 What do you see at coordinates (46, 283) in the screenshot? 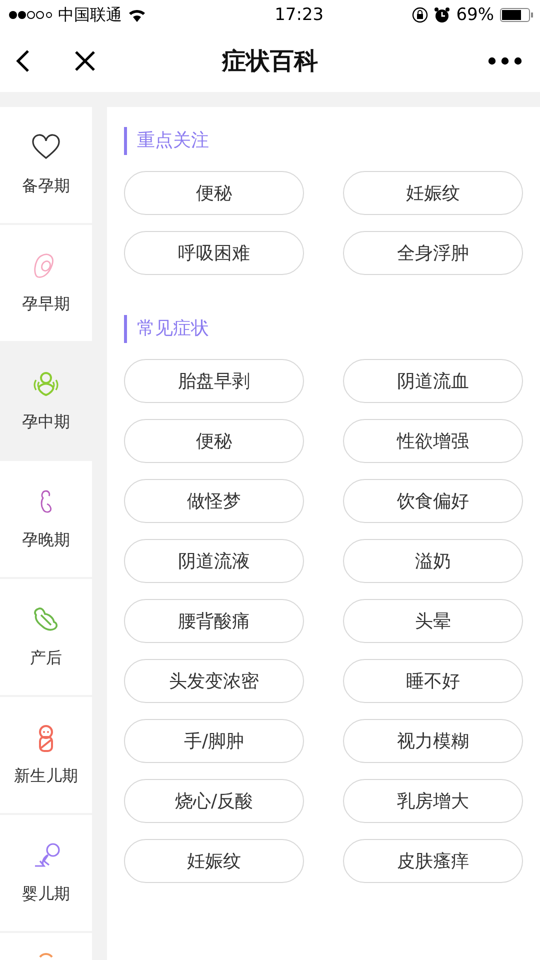
I see `sidebar-item: 孕早期` at bounding box center [46, 283].